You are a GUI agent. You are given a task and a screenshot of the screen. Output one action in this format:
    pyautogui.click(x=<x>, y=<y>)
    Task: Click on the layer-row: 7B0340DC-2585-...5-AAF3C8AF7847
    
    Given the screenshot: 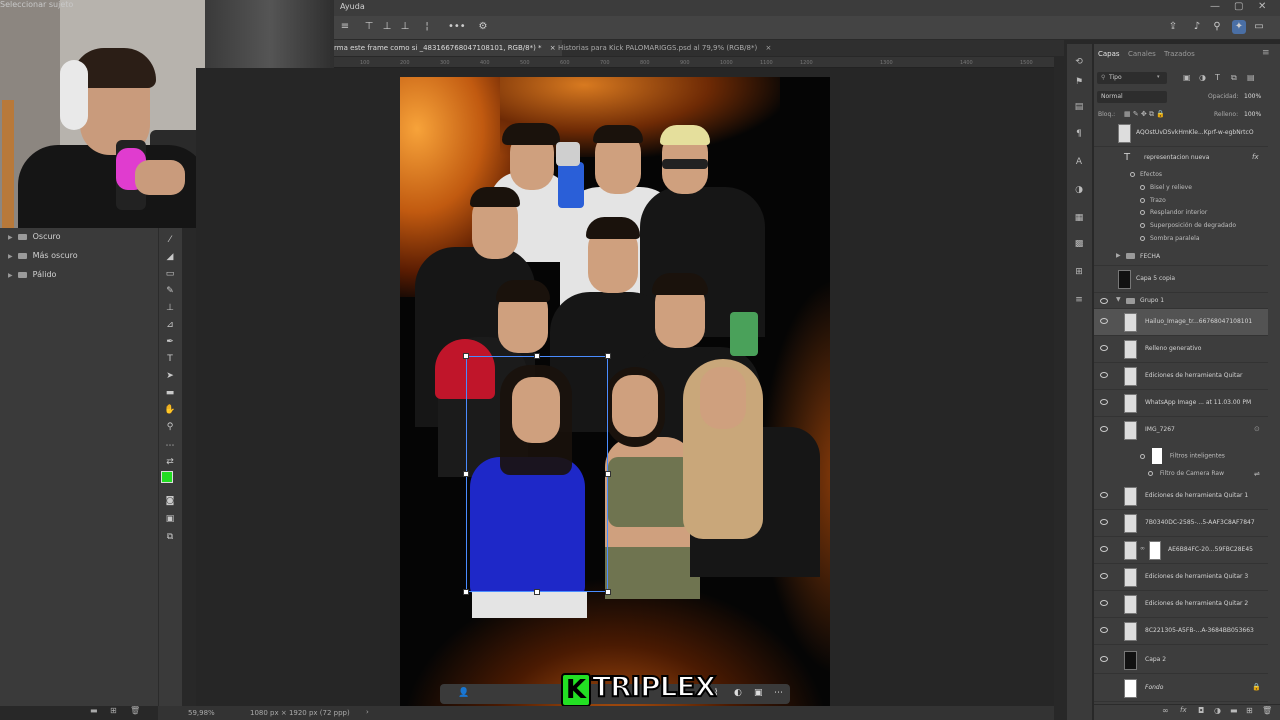 What is the action you would take?
    pyautogui.click(x=1181, y=523)
    